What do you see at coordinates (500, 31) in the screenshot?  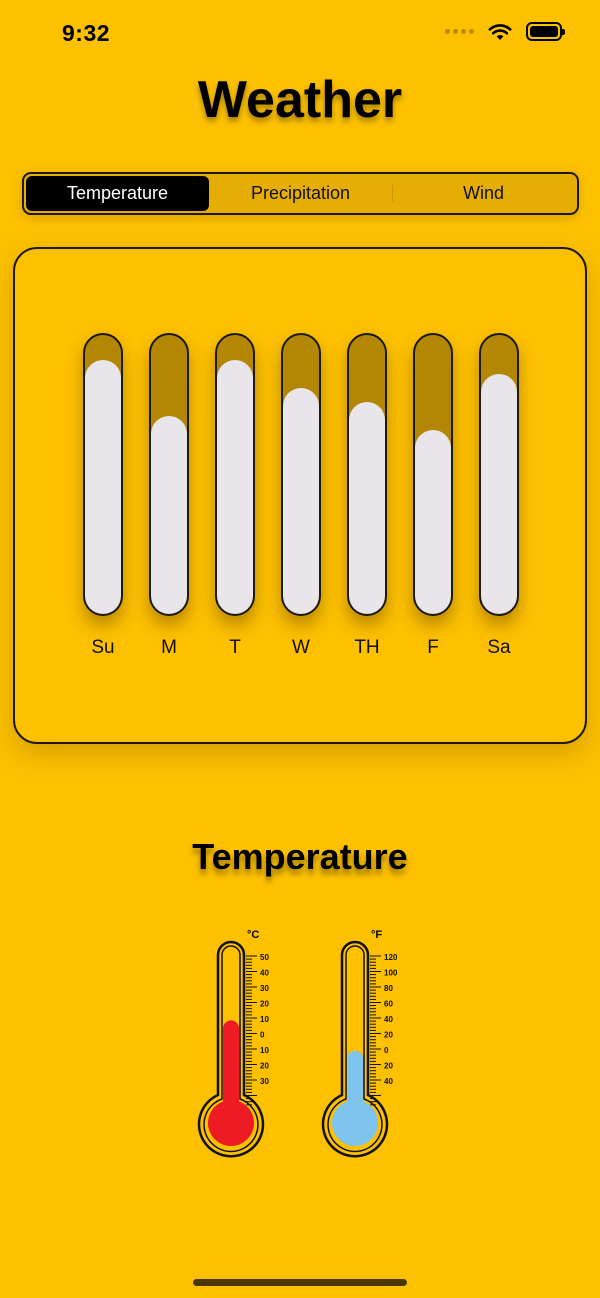 I see `wifi-icon` at bounding box center [500, 31].